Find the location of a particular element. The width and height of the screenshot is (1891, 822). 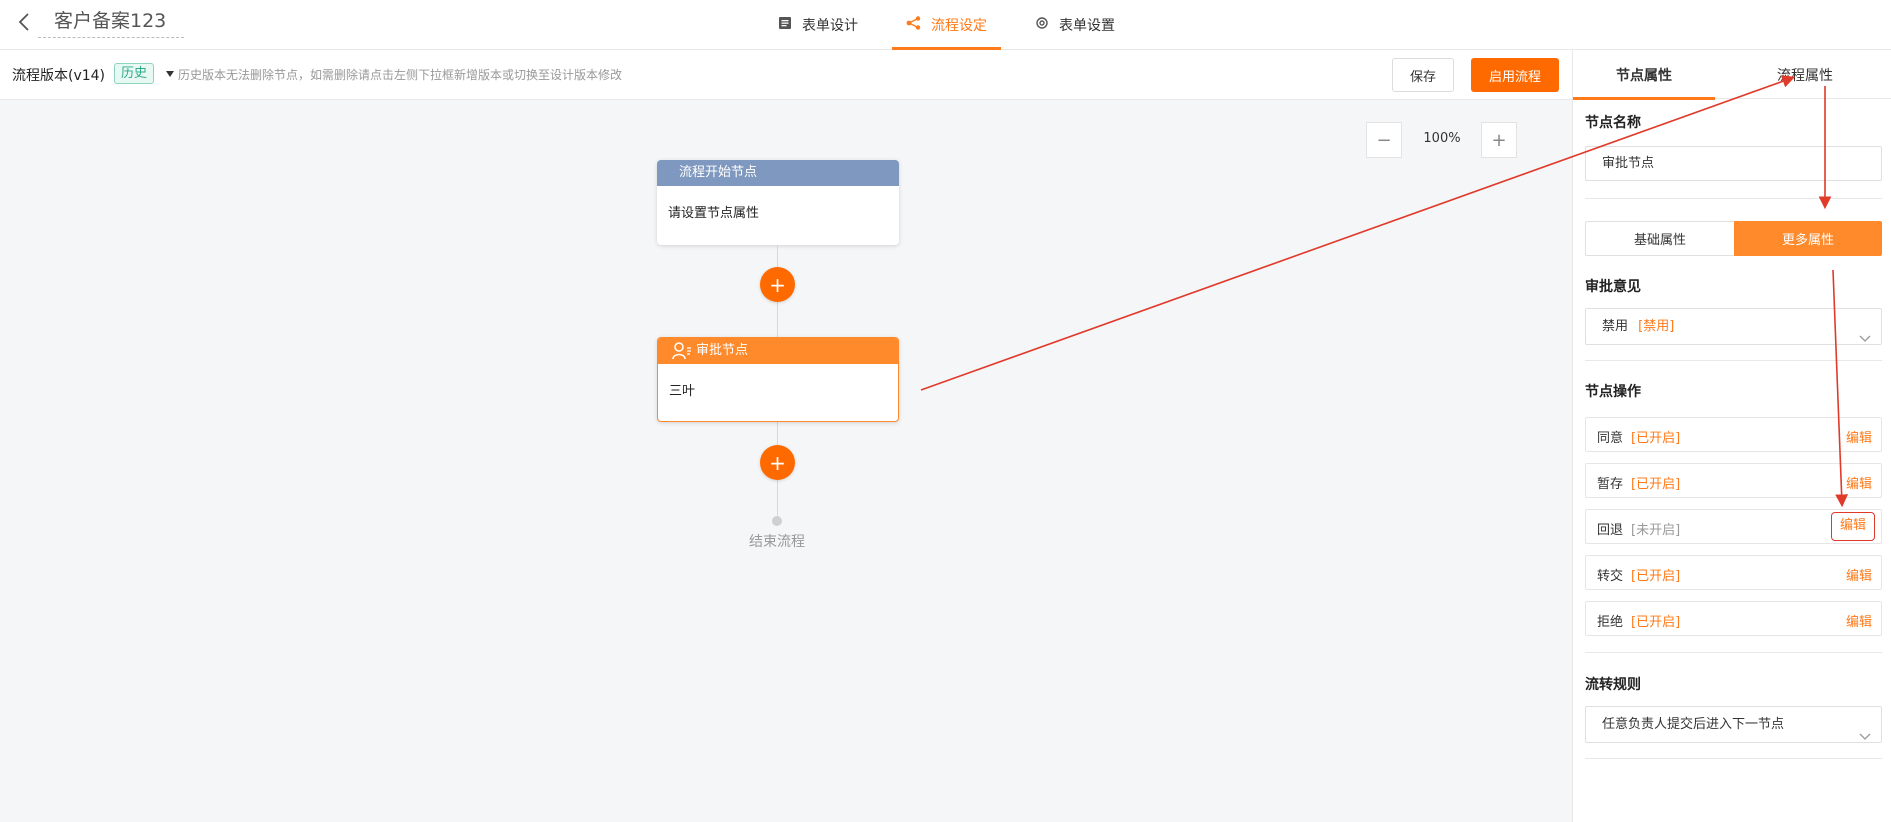

flow-rule-title: 流转规则 is located at coordinates (1613, 685).